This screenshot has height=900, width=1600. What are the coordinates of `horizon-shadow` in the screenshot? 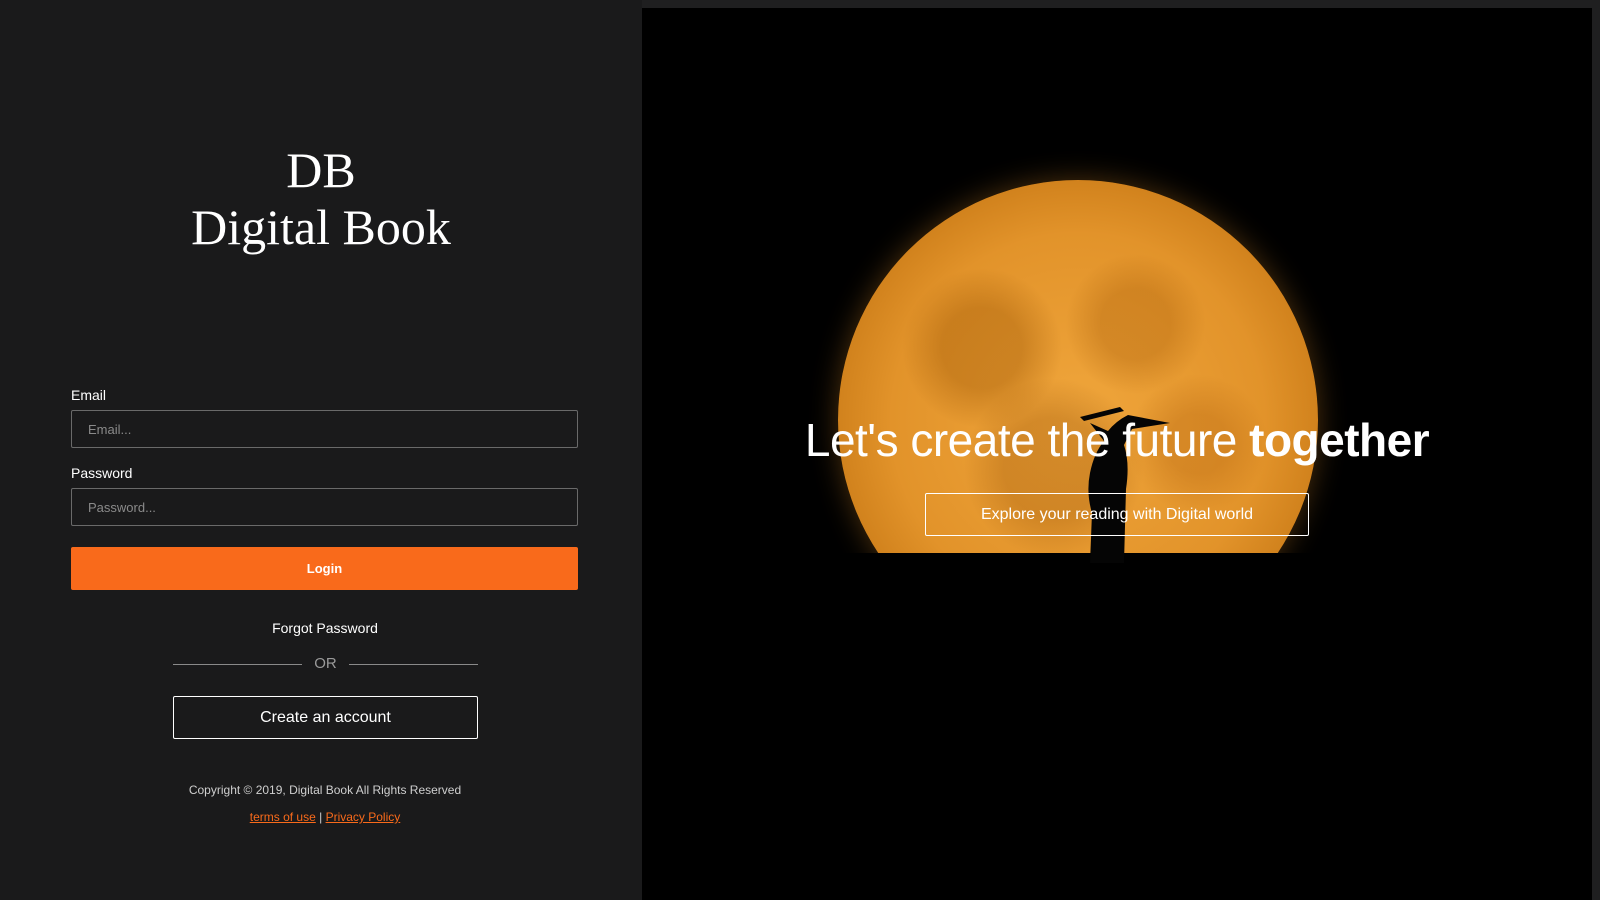 It's located at (1082, 653).